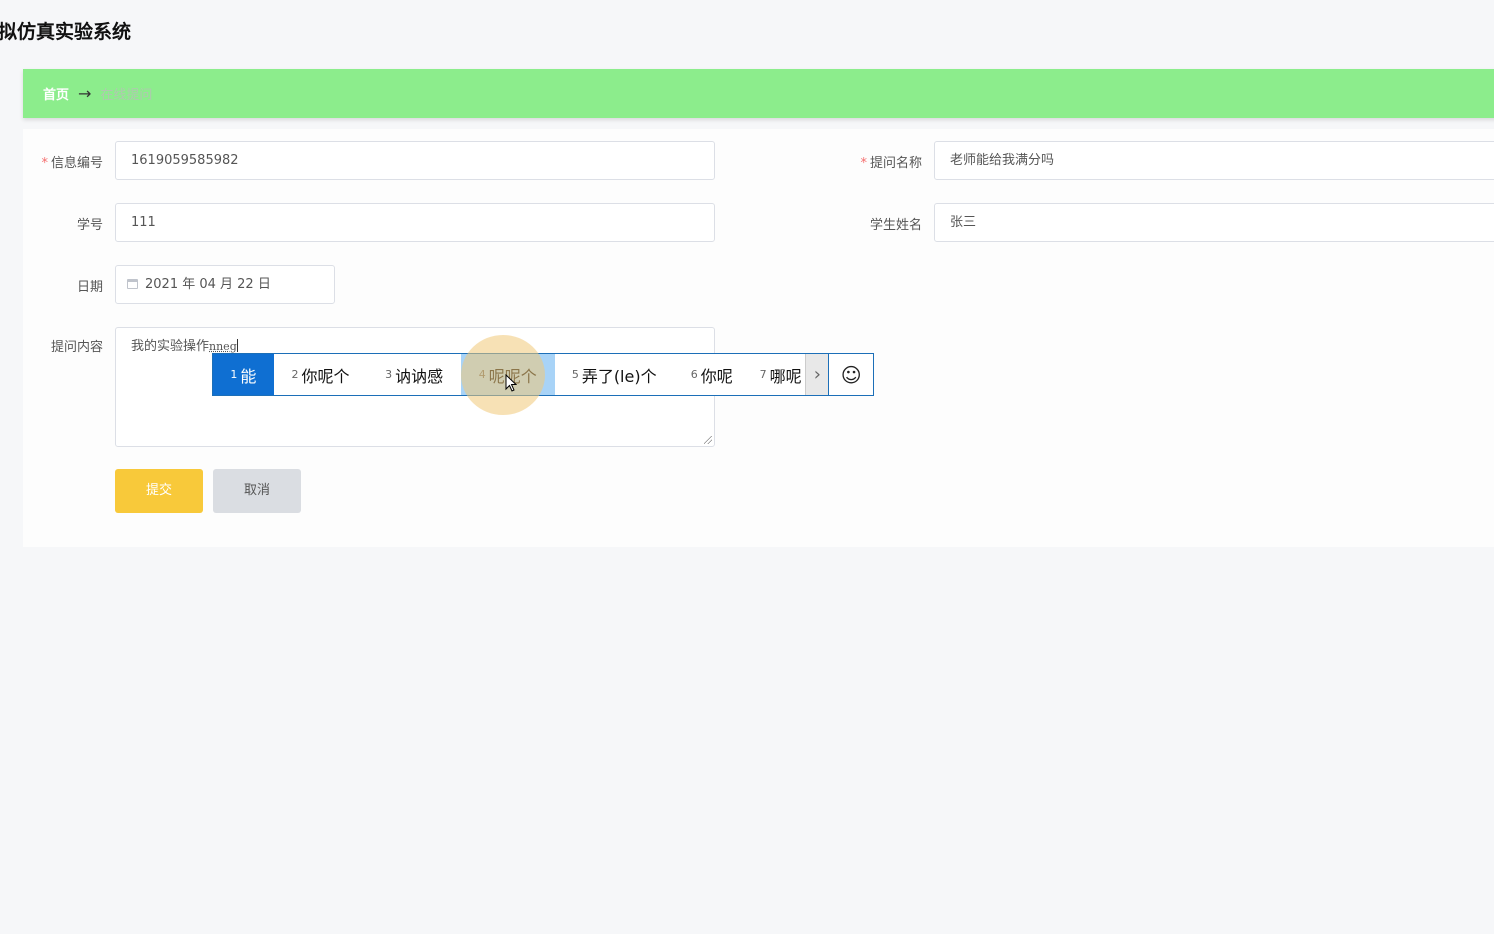 This screenshot has width=1494, height=934. Describe the element at coordinates (237, 345) in the screenshot. I see `text-caret` at that location.